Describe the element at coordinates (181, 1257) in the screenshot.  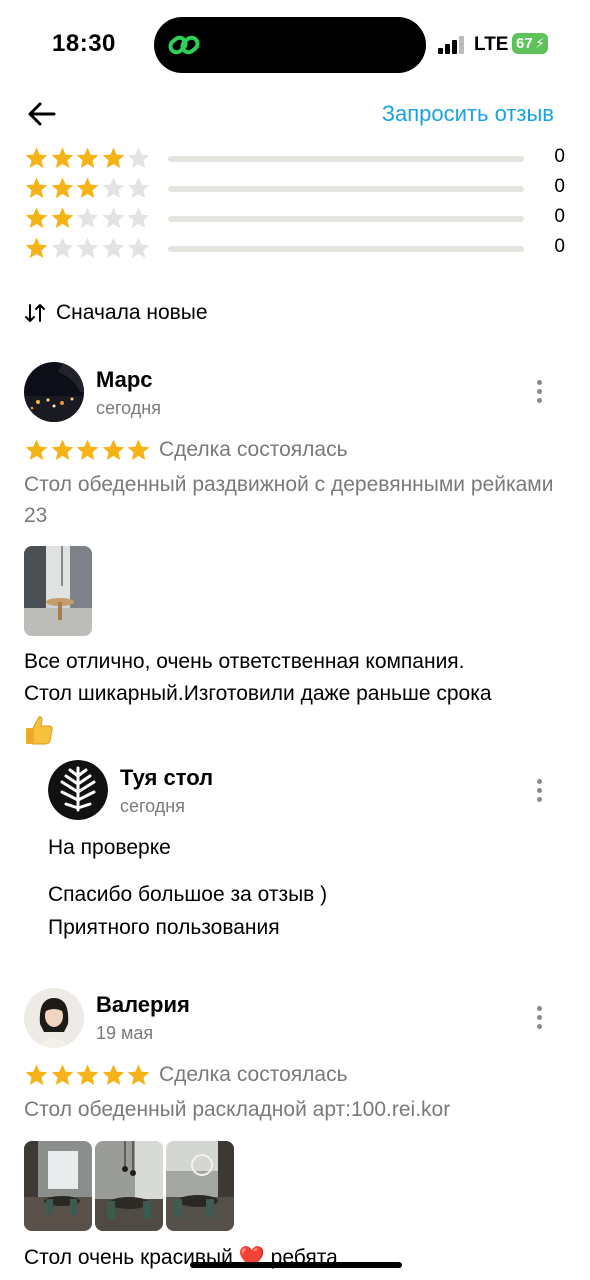
I see `review-text: Стол очень красивый ❤️ ребята` at that location.